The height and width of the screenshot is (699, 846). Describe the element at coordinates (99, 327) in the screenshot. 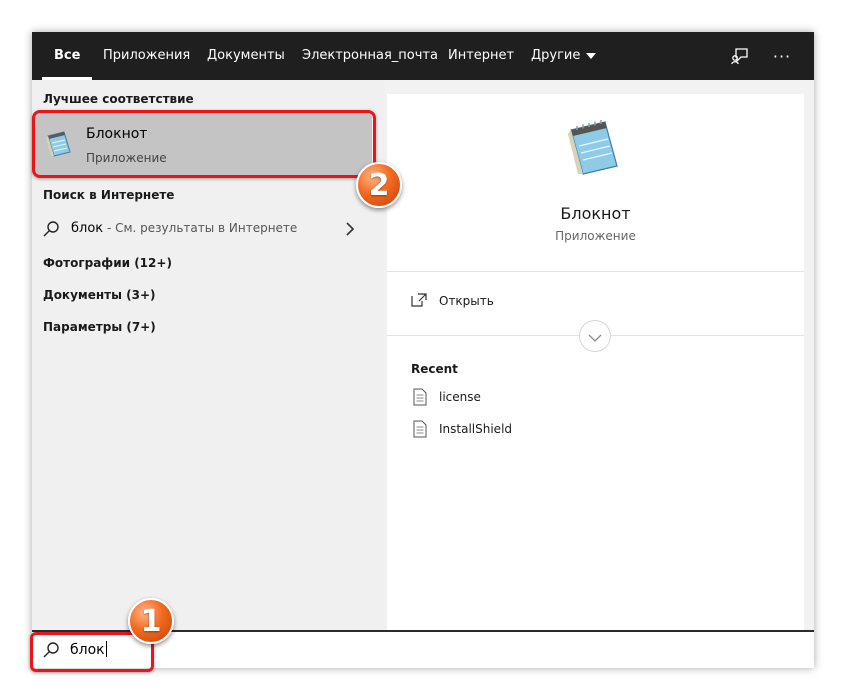

I see `category-settings: Параметры (7+)` at that location.